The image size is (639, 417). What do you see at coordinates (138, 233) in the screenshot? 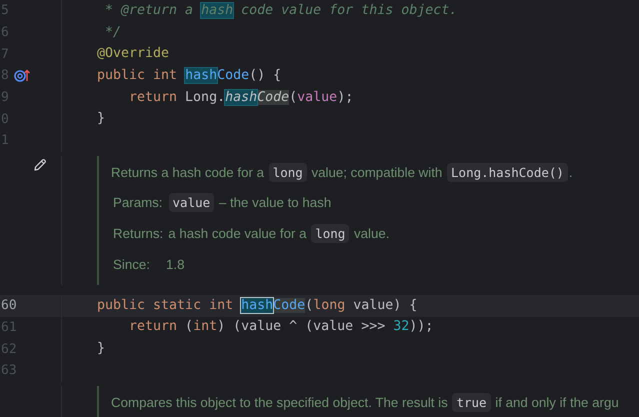
I see `doc-tag-label: Returns:` at bounding box center [138, 233].